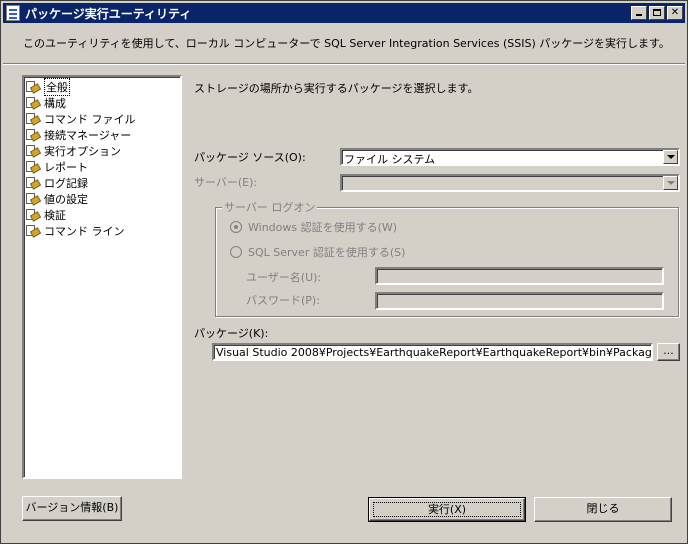  What do you see at coordinates (102, 183) in the screenshot?
I see `nav-item: ログ記録` at bounding box center [102, 183].